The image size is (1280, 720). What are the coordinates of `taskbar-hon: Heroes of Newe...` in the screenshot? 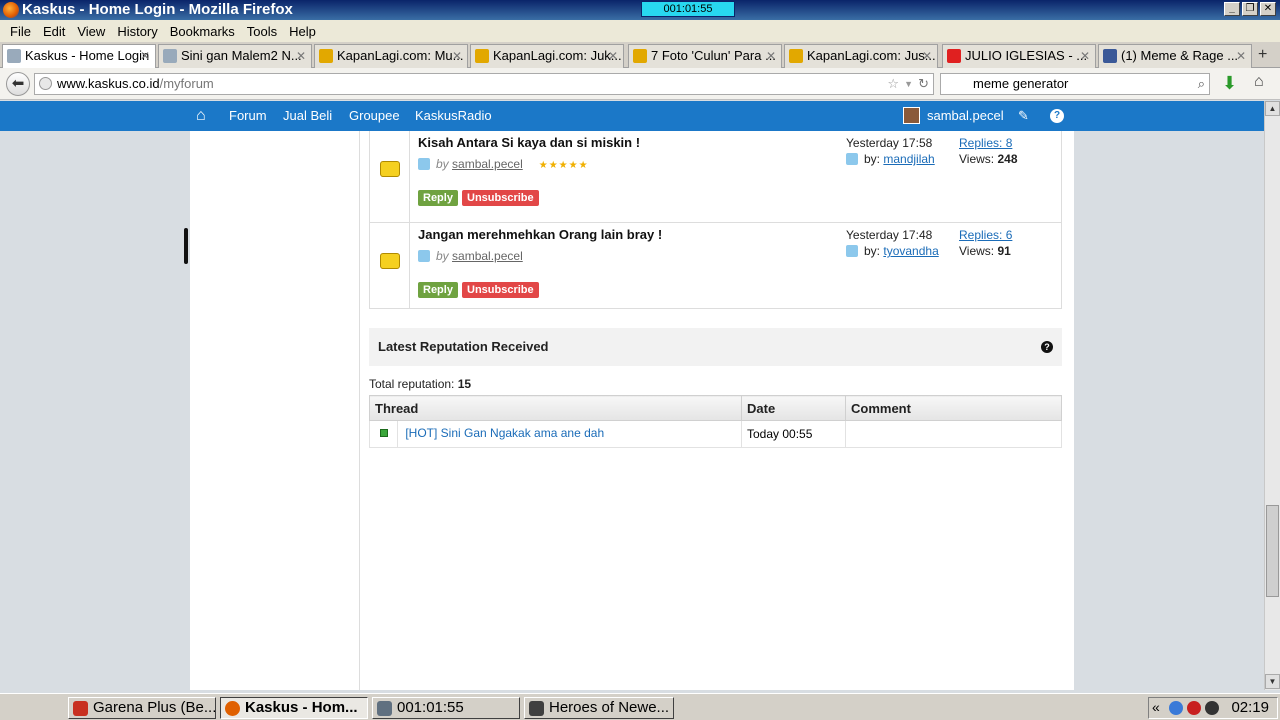 It's located at (599, 708).